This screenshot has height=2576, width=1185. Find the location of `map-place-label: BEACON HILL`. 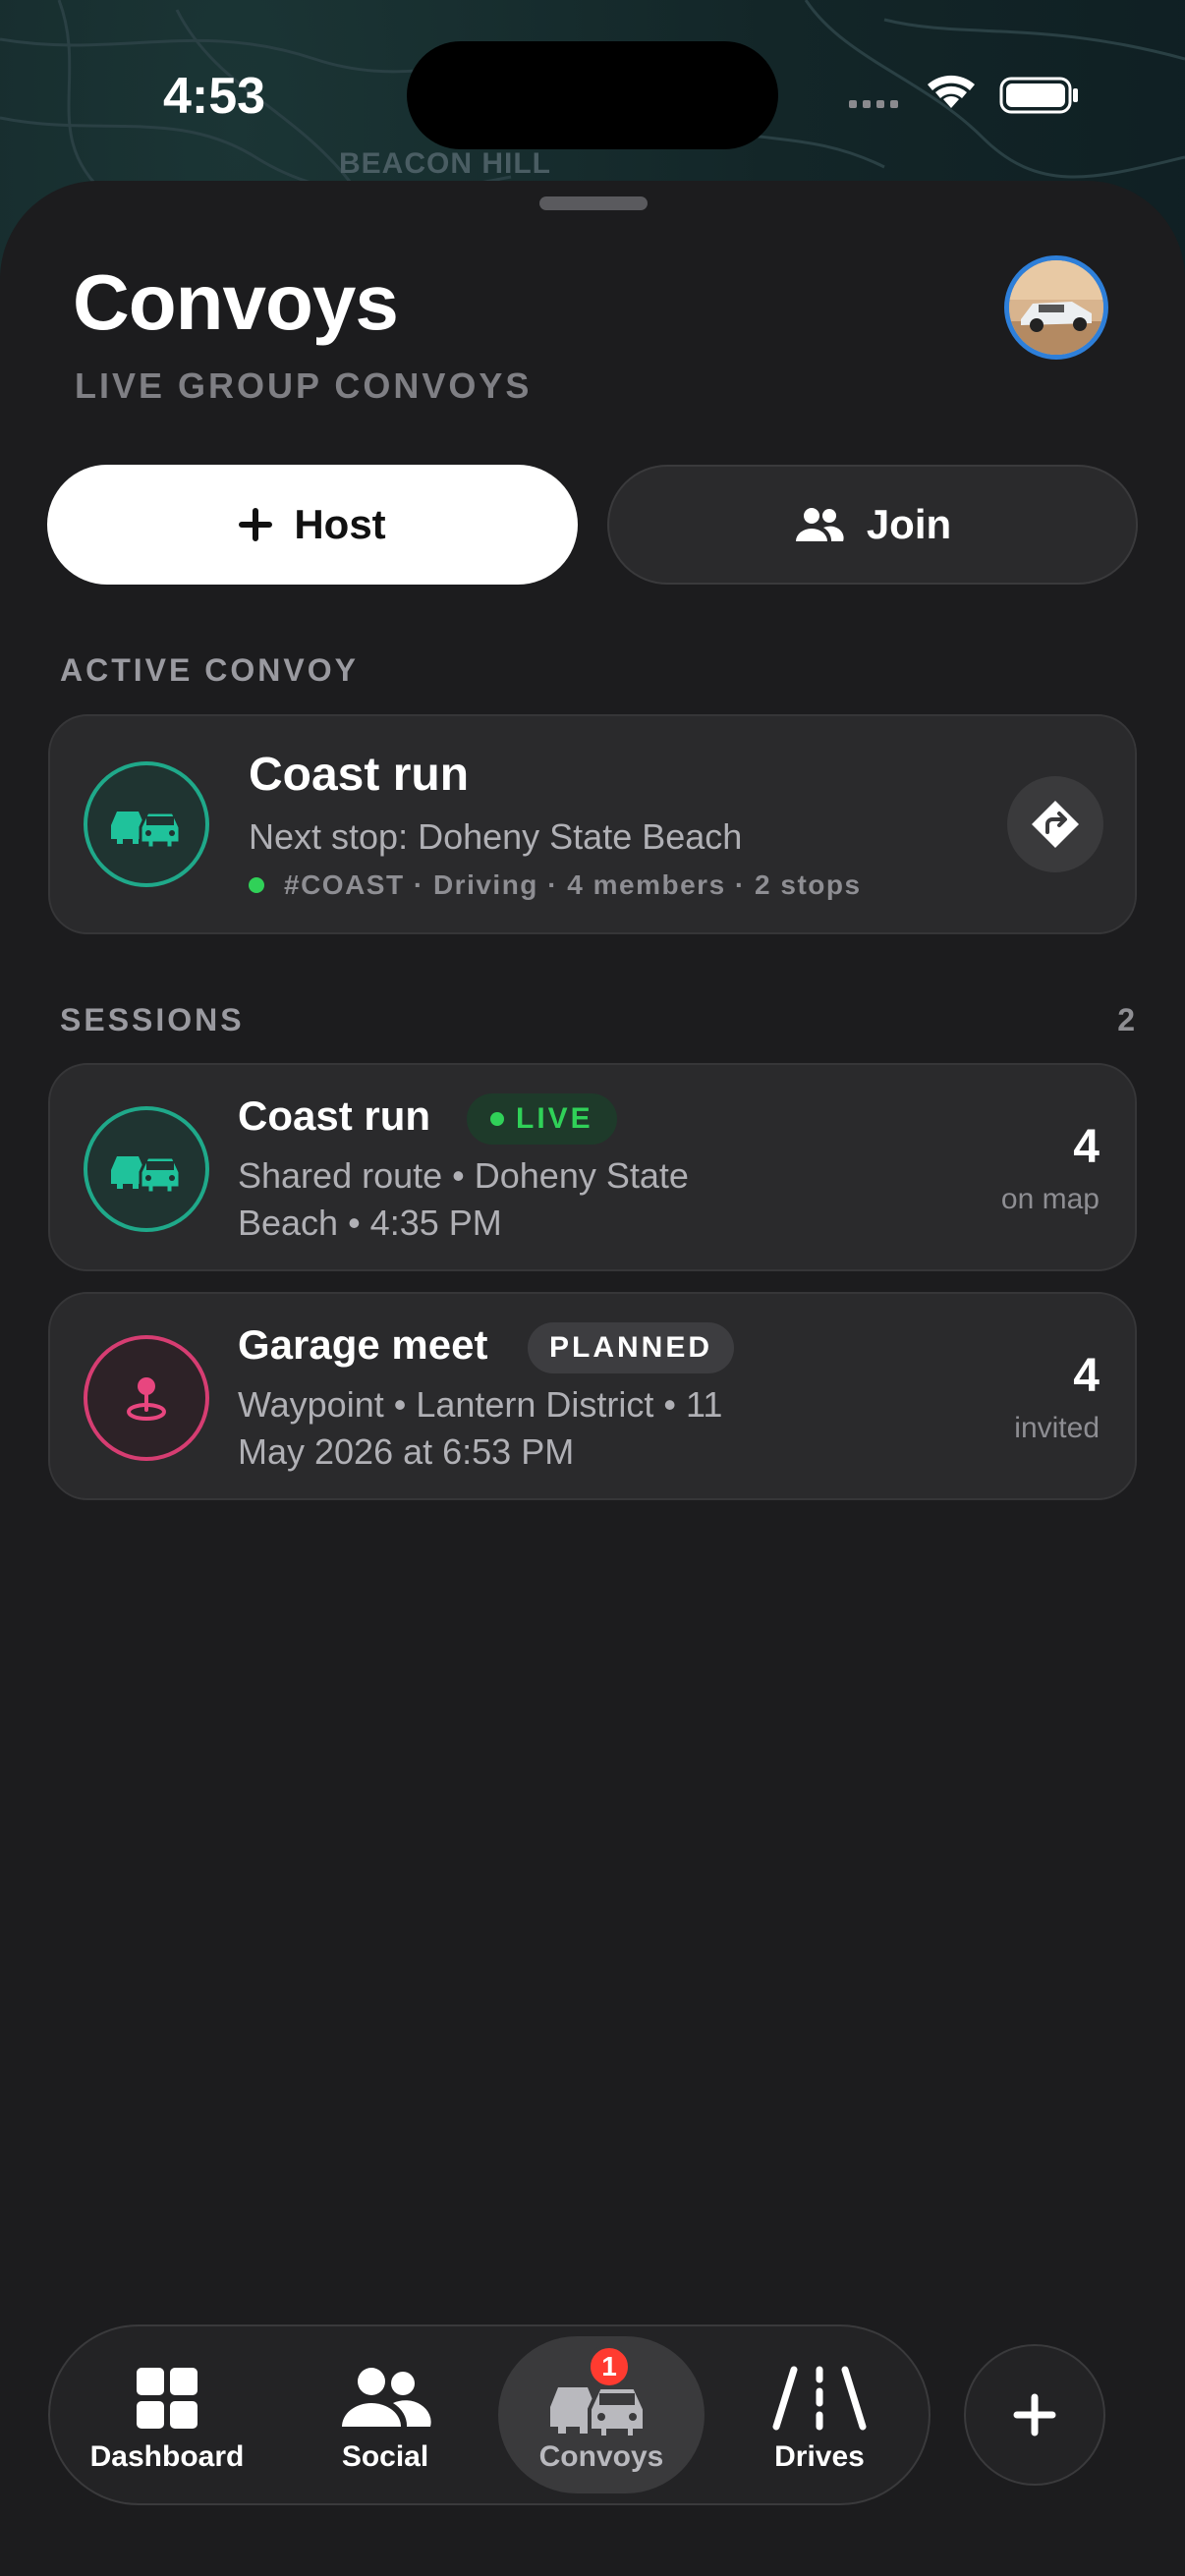

map-place-label: BEACON HILL is located at coordinates (445, 163).